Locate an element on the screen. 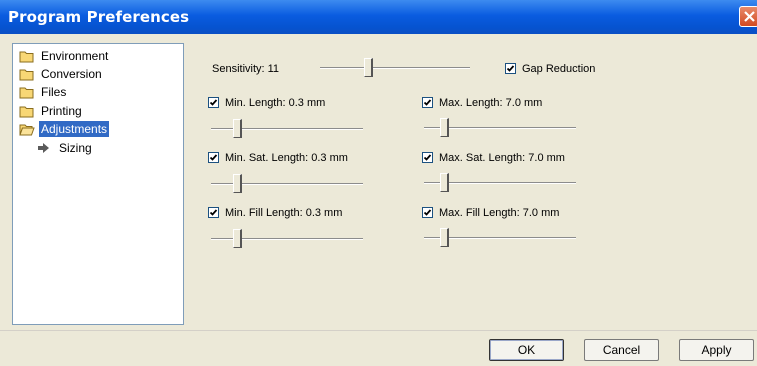  tree-item-label: Printing is located at coordinates (61, 111).